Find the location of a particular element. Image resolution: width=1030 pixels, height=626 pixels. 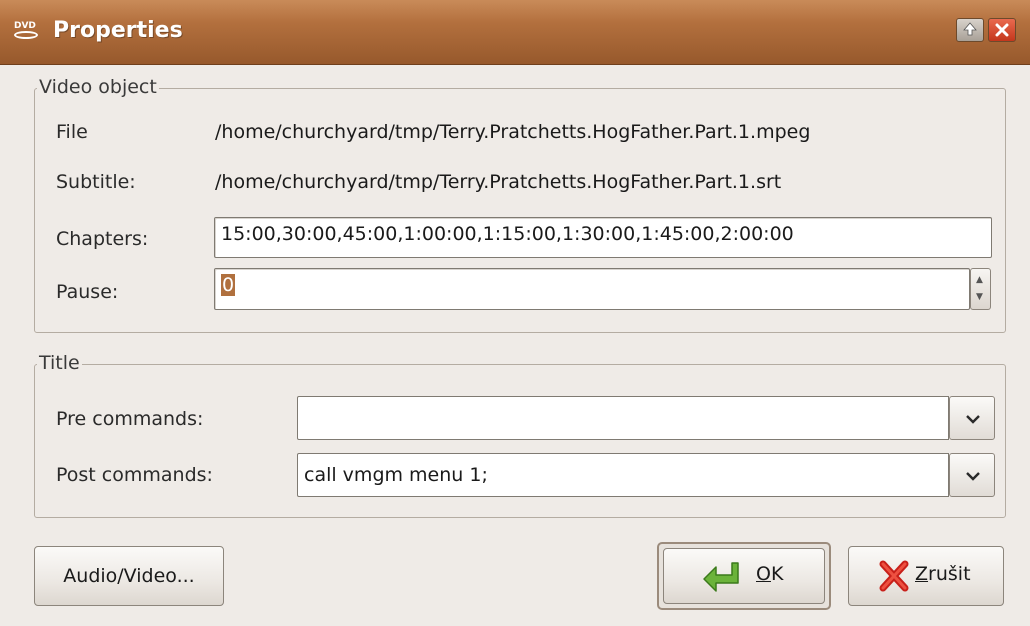

cancel-button: Zrušit is located at coordinates (926, 576).